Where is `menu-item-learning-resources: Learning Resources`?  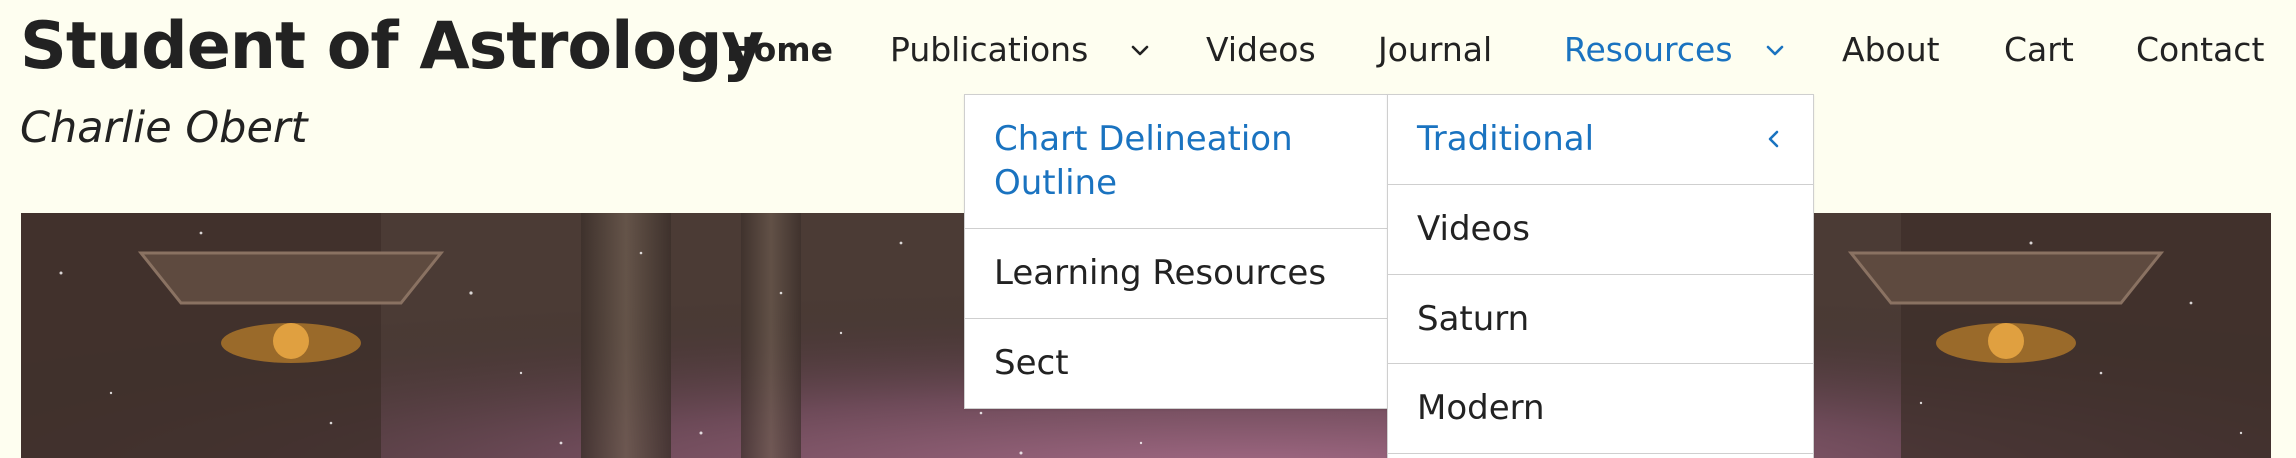 menu-item-learning-resources: Learning Resources is located at coordinates (1176, 274).